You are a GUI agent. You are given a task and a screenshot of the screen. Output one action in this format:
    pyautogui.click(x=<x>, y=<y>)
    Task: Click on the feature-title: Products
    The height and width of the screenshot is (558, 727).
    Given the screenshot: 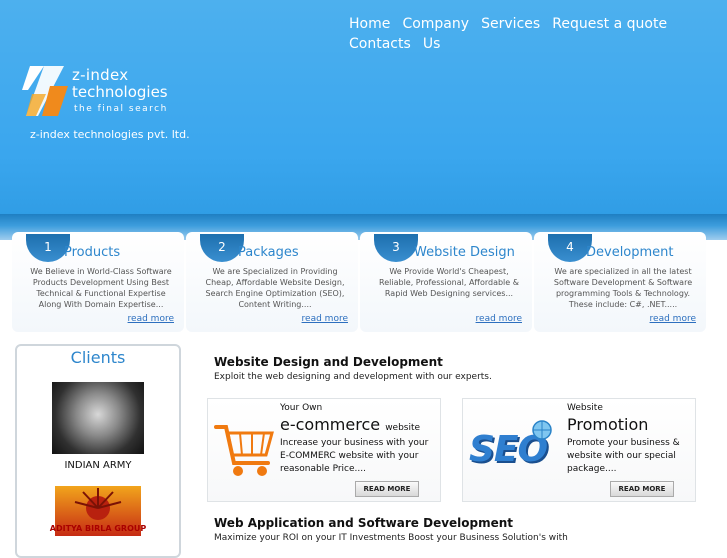 What is the action you would take?
    pyautogui.click(x=92, y=252)
    